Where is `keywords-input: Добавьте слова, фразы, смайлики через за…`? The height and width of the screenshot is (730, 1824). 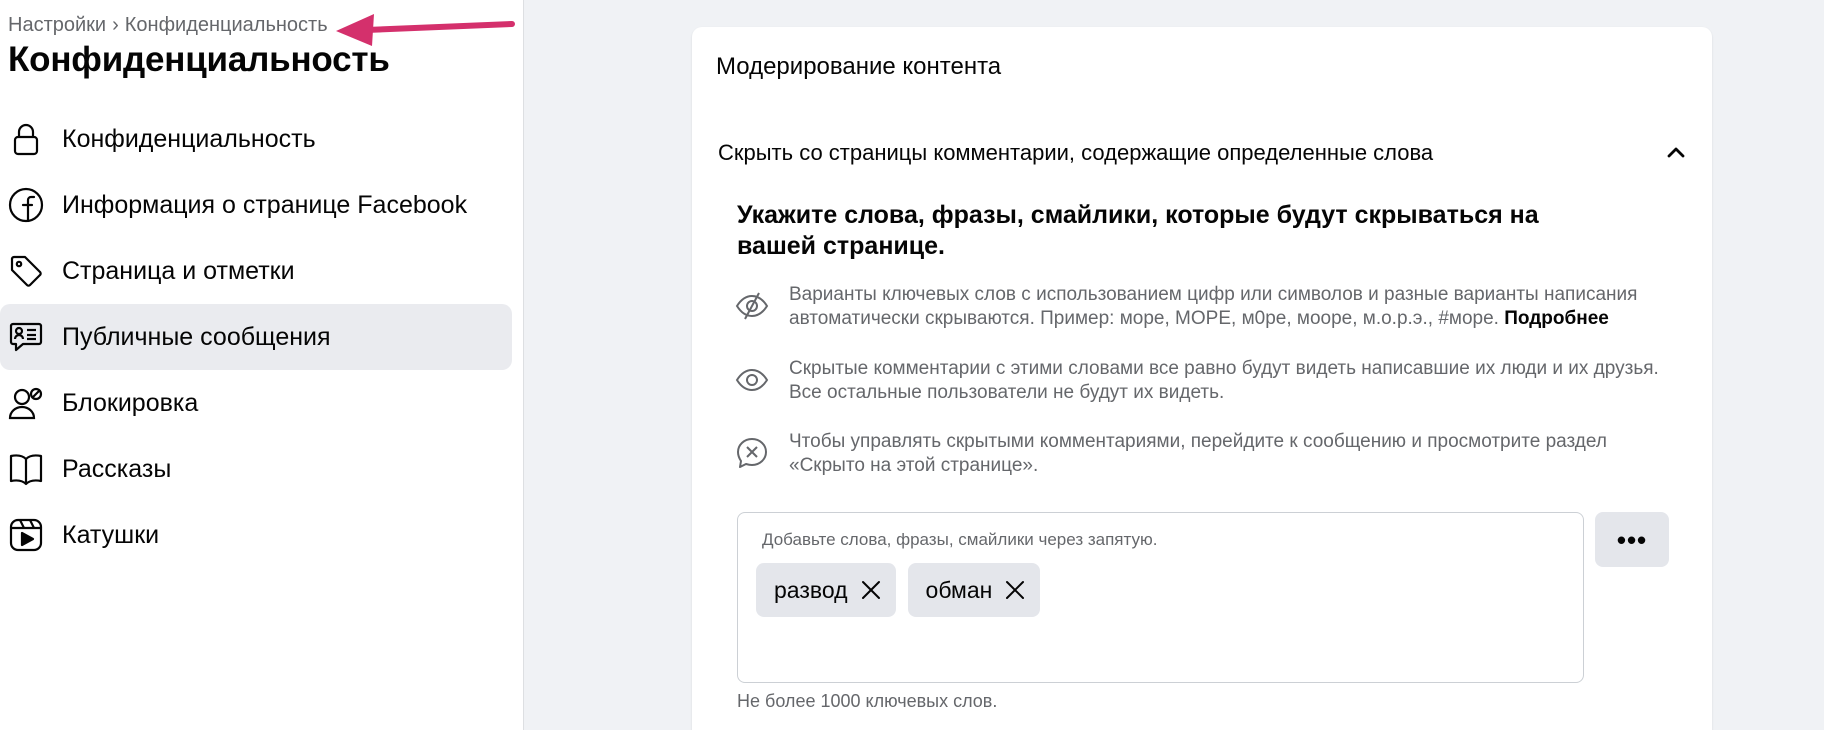
keywords-input: Добавьте слова, фразы, смайлики через за… is located at coordinates (1160, 597).